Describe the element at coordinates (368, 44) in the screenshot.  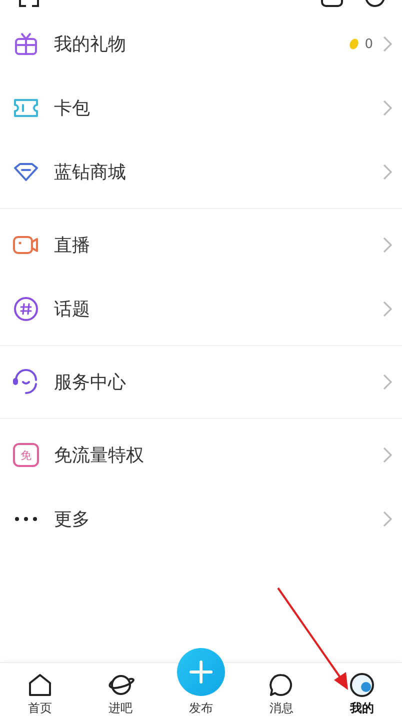
I see `gift-count: 0` at that location.